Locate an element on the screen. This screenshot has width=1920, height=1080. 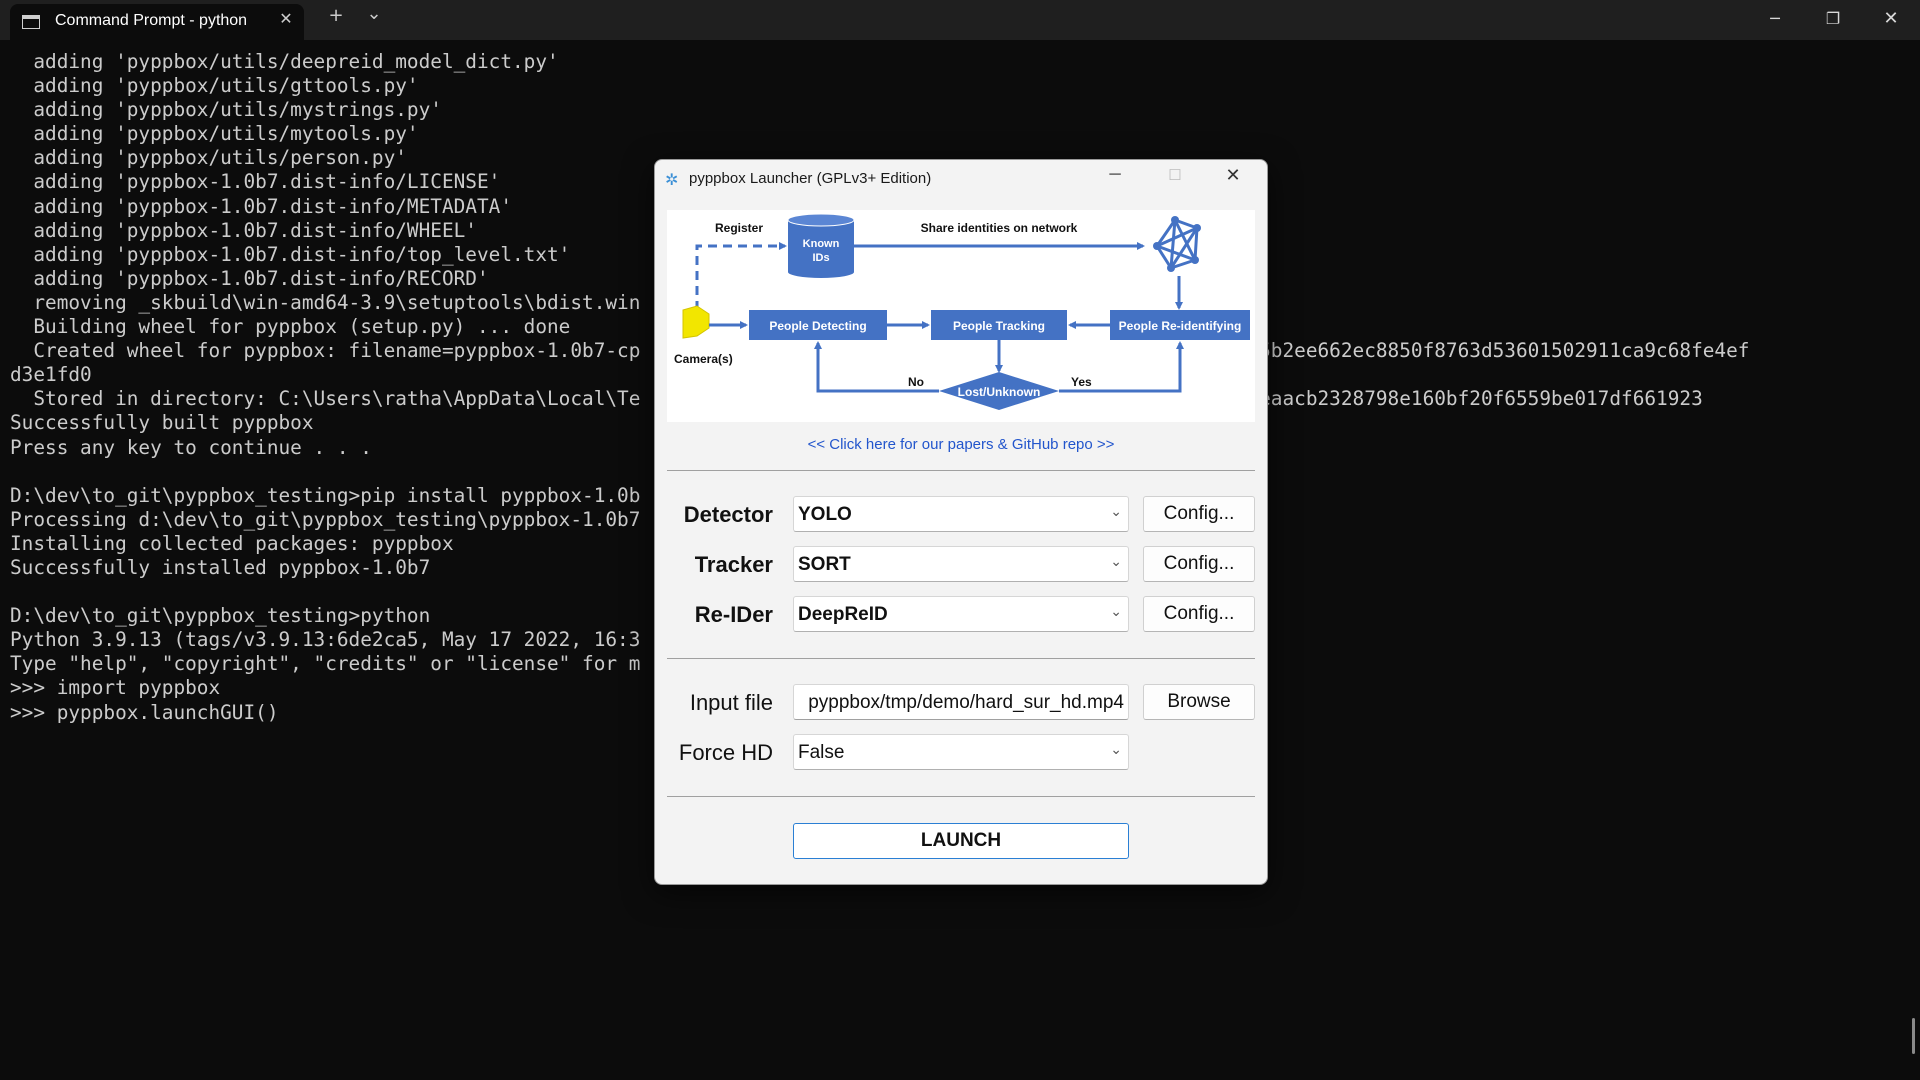
lost-label: Lost/Unknown is located at coordinates (999, 392).